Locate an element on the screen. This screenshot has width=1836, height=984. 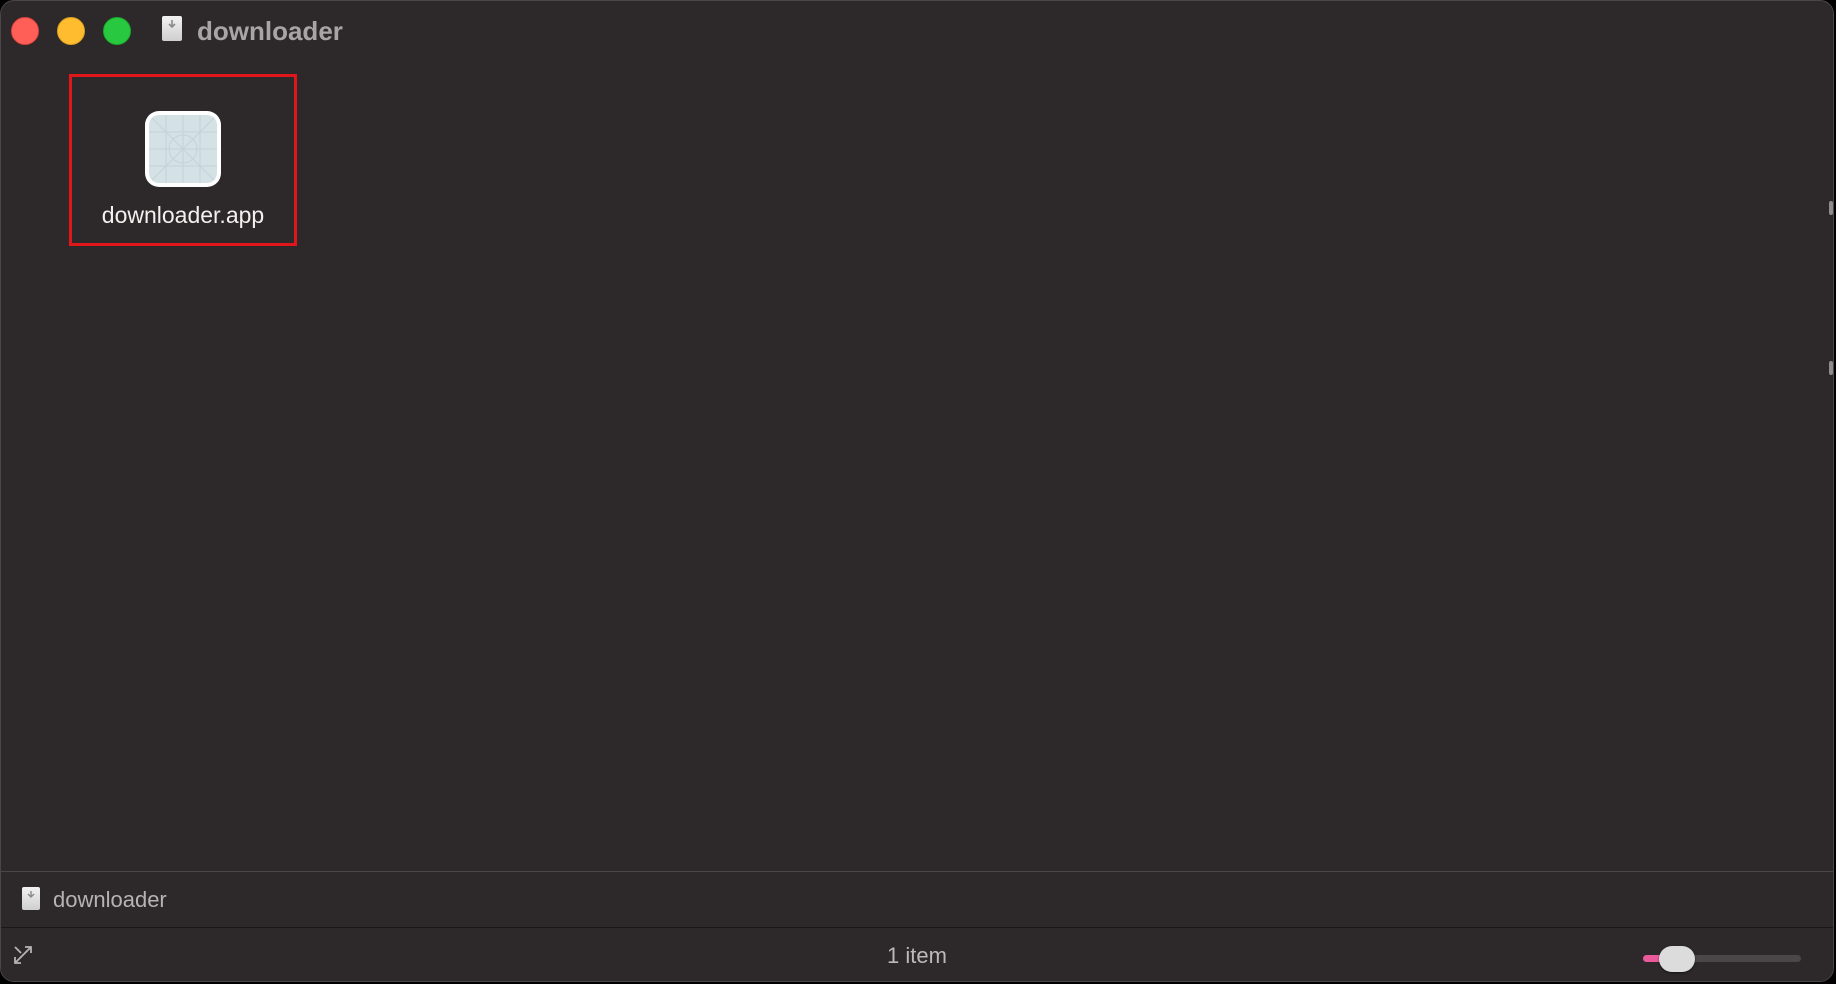
app-icon is located at coordinates (183, 149).